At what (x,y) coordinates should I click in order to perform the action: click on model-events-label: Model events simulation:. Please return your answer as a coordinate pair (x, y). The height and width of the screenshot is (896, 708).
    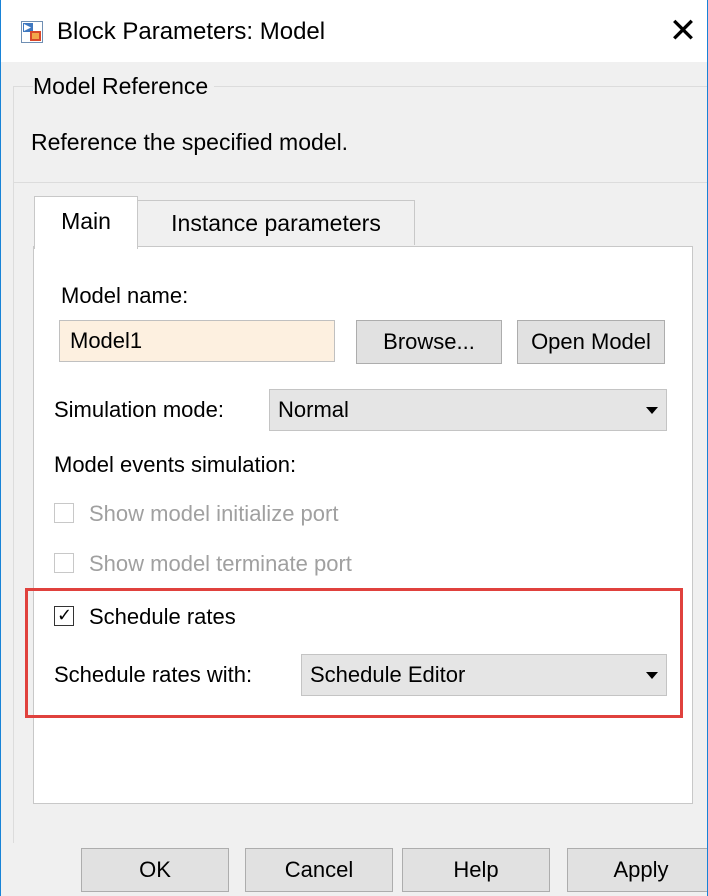
    Looking at the image, I should click on (175, 464).